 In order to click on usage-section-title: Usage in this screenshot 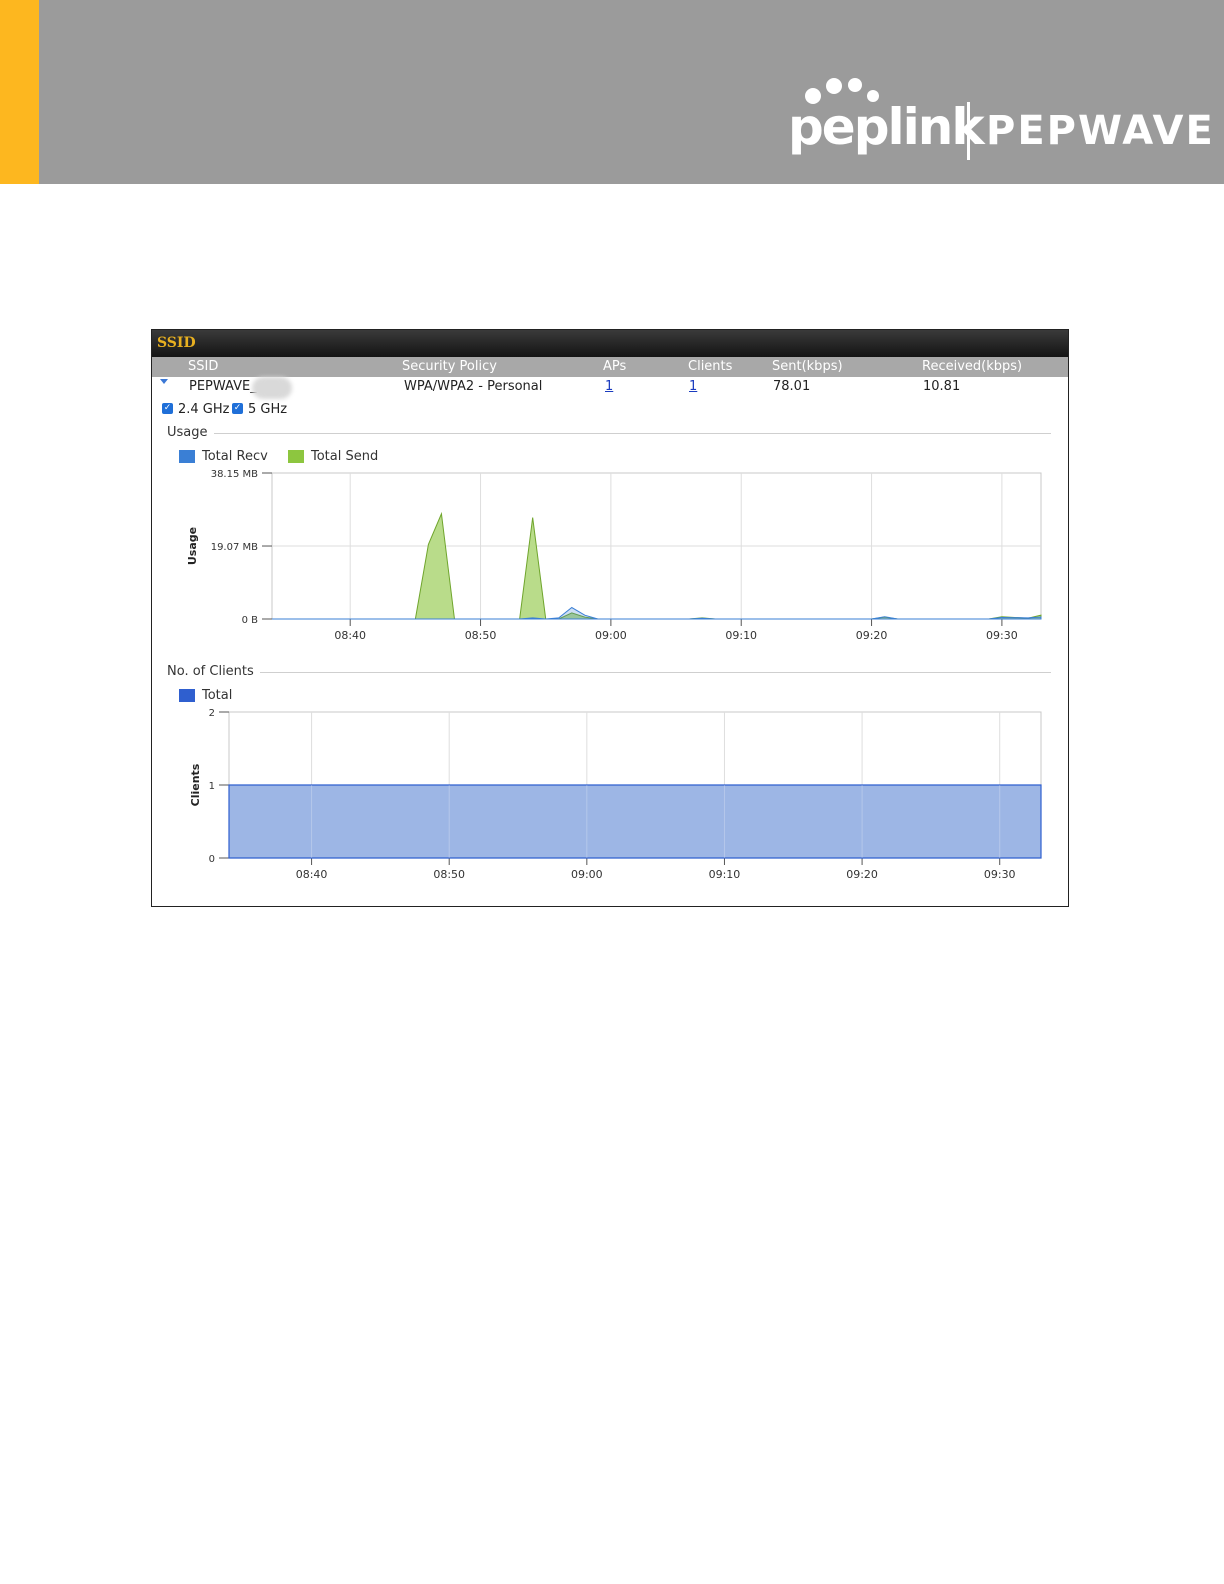, I will do `click(190, 432)`.